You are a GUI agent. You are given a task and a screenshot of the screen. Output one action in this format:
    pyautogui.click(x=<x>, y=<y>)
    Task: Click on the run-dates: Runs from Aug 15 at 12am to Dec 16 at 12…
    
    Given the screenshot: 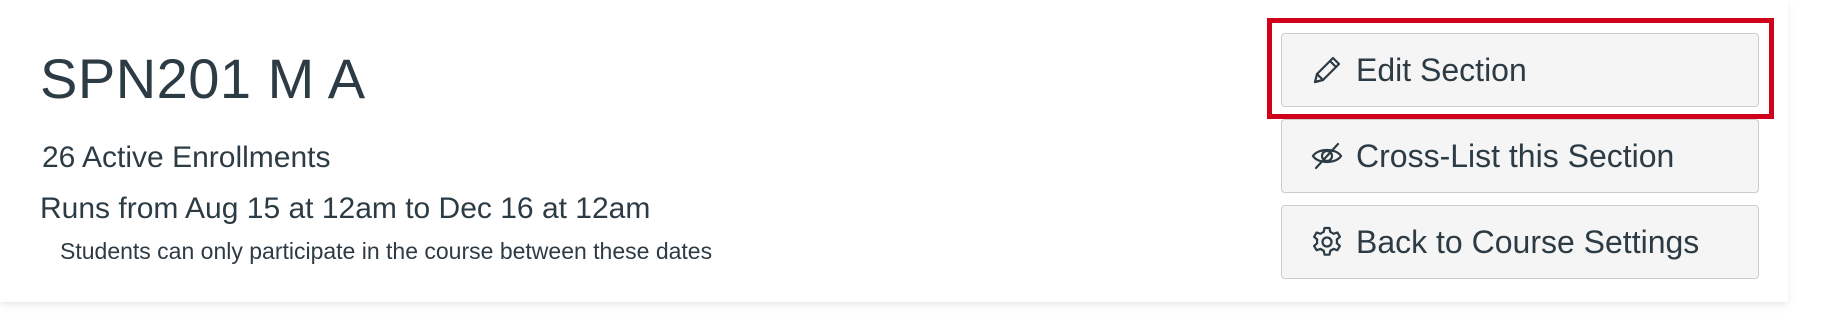 What is the action you would take?
    pyautogui.click(x=345, y=208)
    